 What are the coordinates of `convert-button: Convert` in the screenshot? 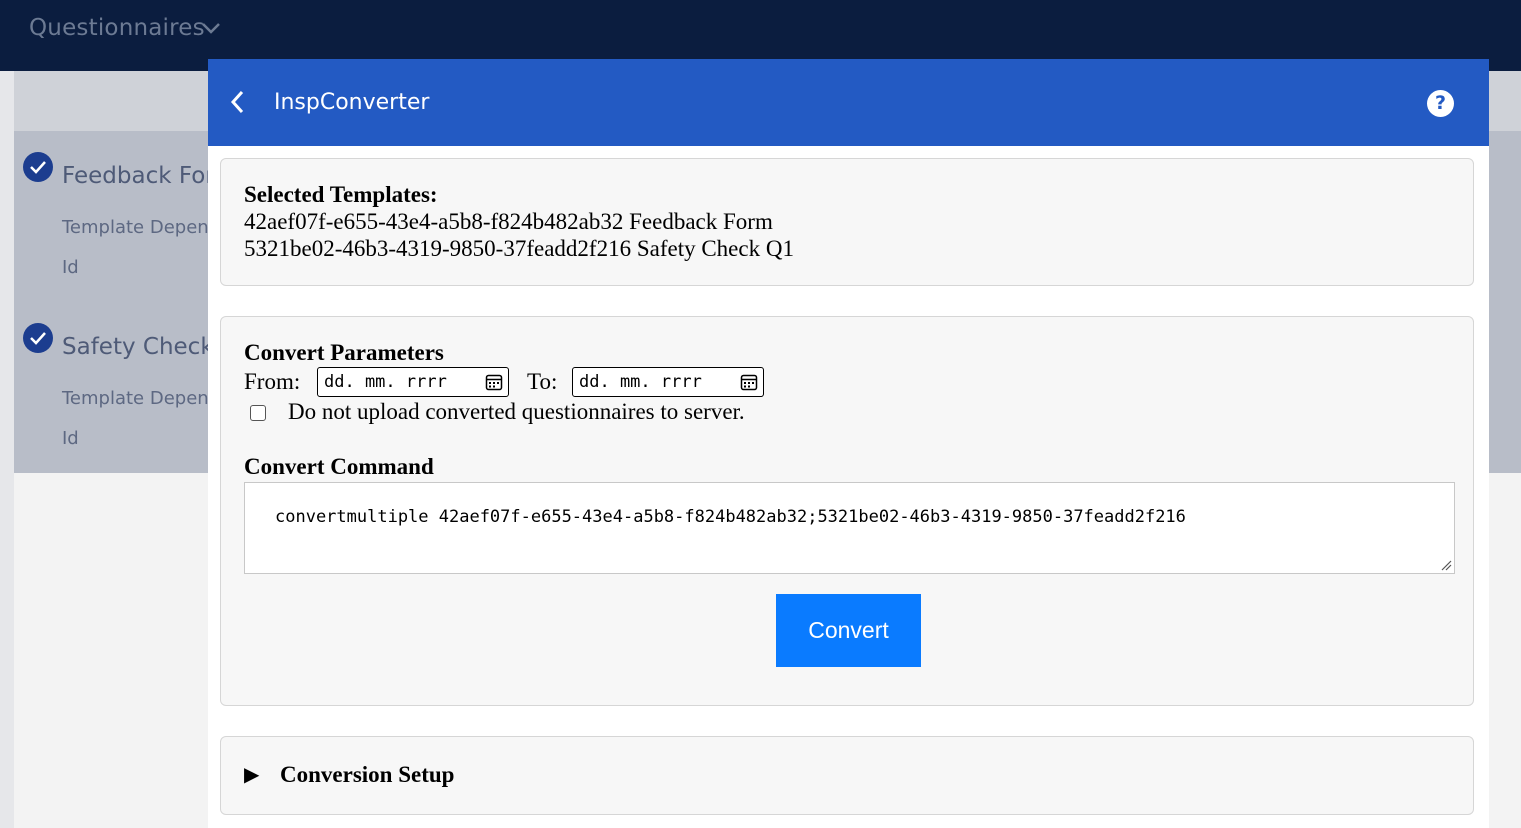 It's located at (848, 630).